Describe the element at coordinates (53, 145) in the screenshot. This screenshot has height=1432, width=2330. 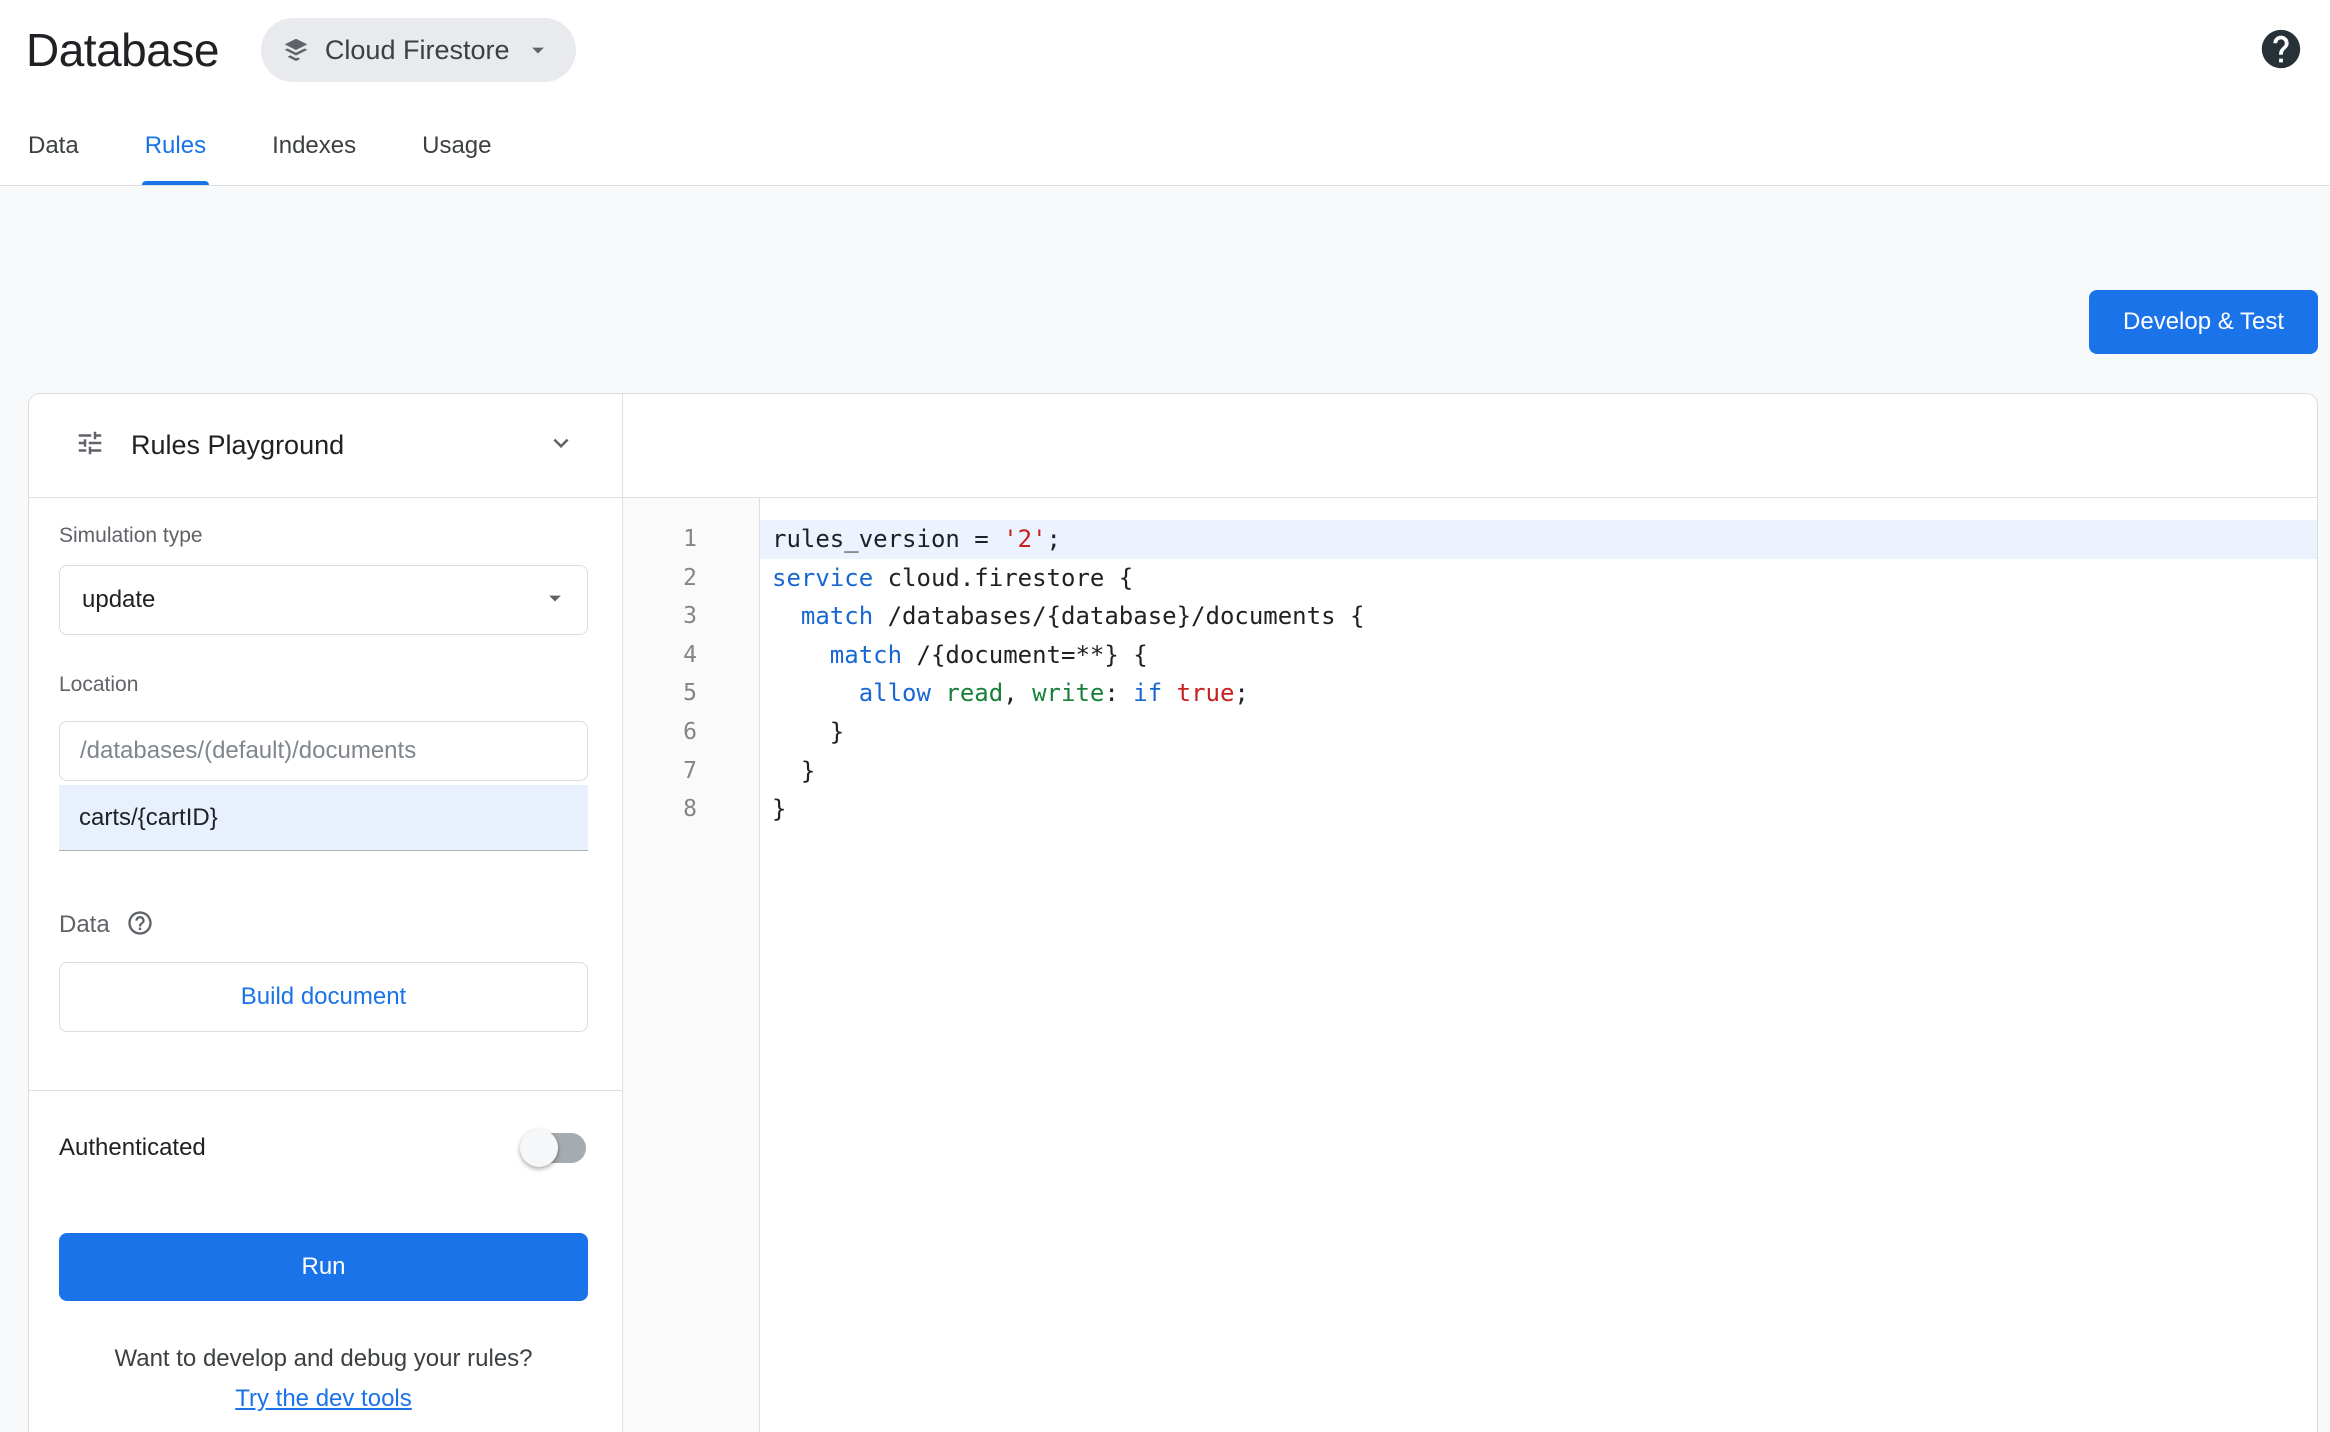
I see `tab-data: Data` at that location.